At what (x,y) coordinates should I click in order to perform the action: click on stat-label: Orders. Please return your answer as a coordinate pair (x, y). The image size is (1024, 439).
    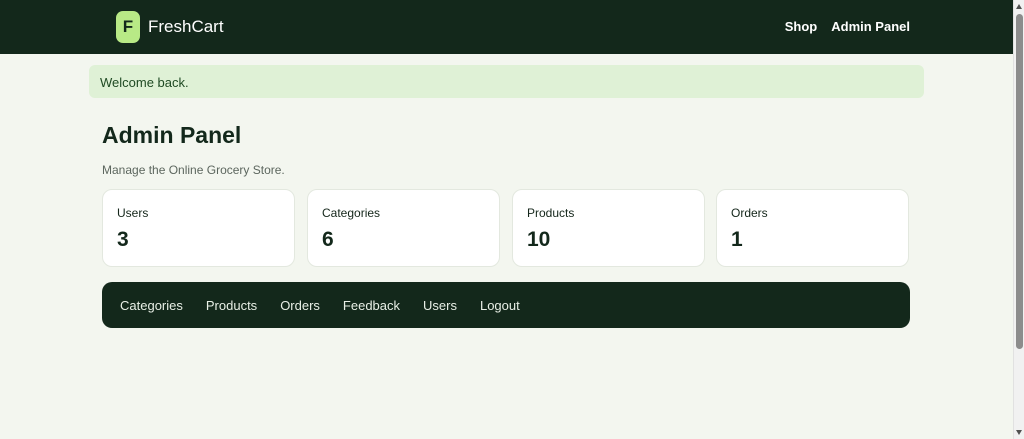
    Looking at the image, I should click on (749, 213).